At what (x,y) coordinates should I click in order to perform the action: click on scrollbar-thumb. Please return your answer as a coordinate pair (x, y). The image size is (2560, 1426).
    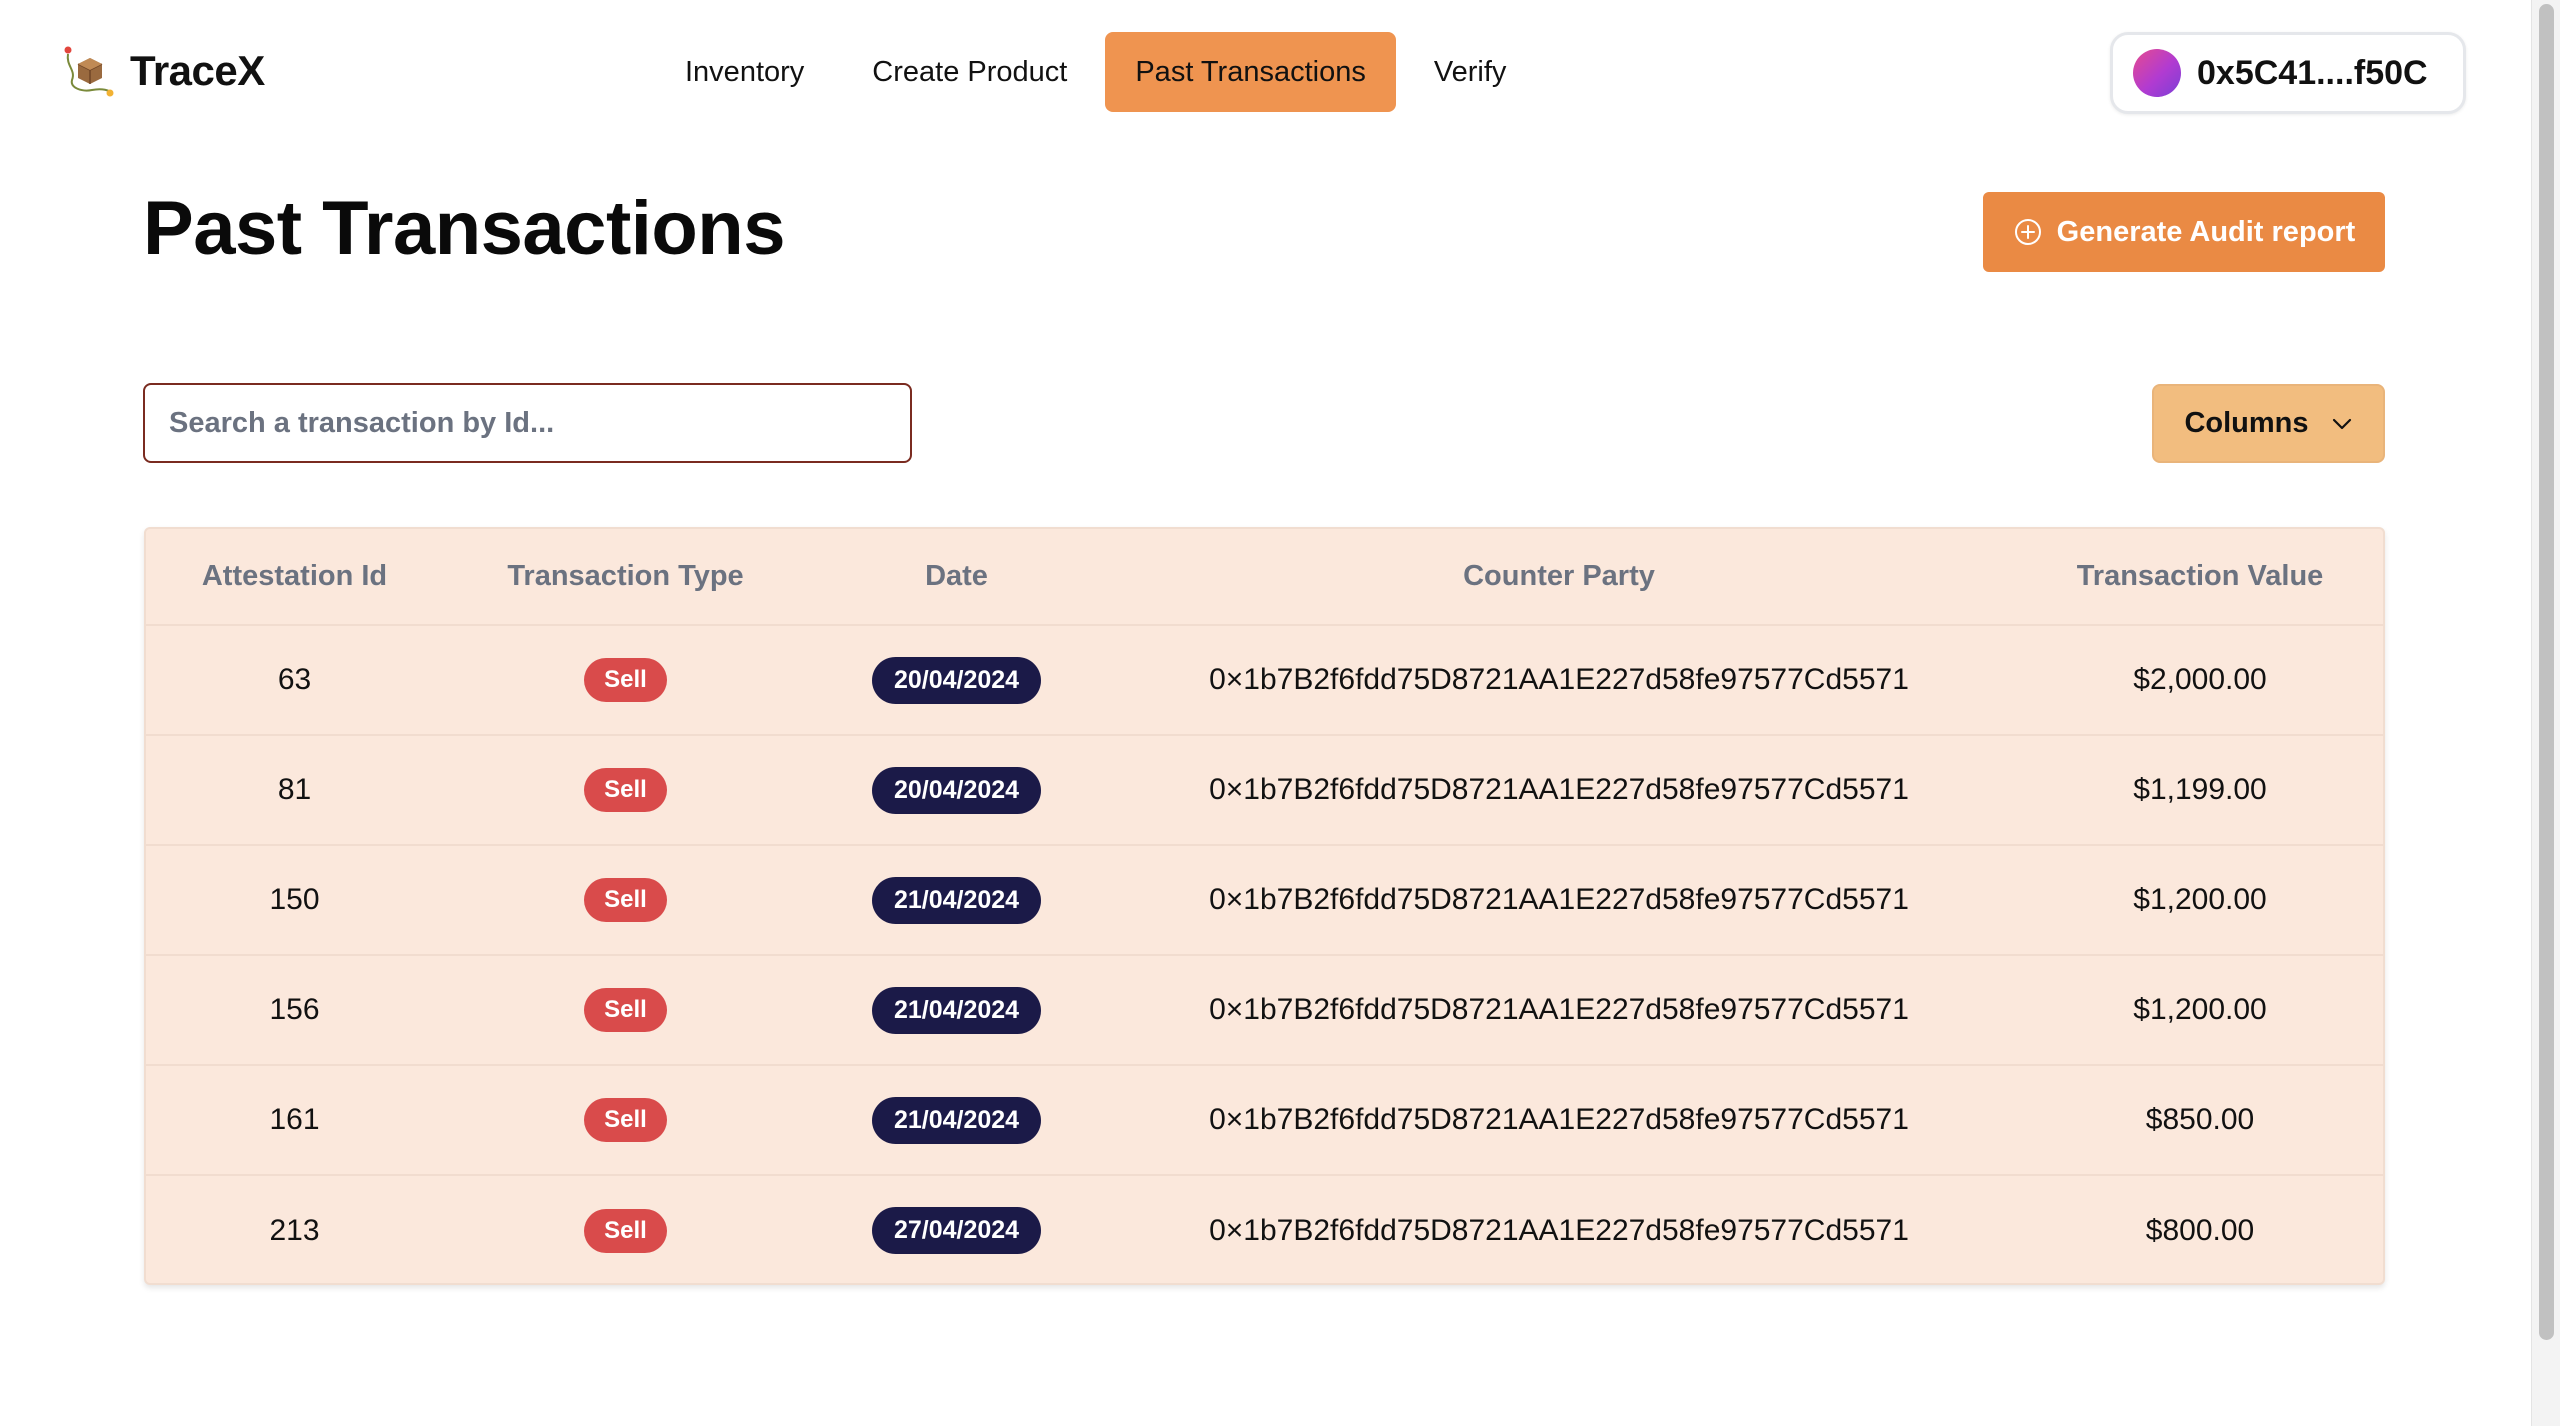
    Looking at the image, I should click on (2546, 672).